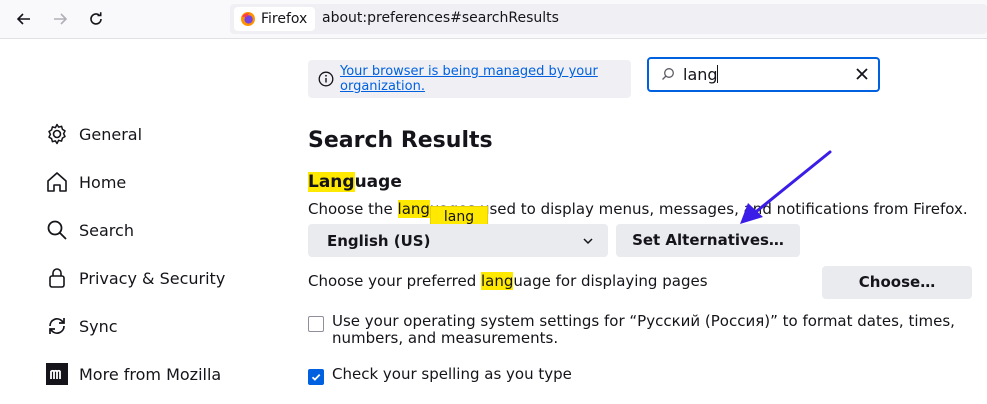 This screenshot has height=404, width=987. I want to click on sidebar-item-label: Search, so click(106, 230).